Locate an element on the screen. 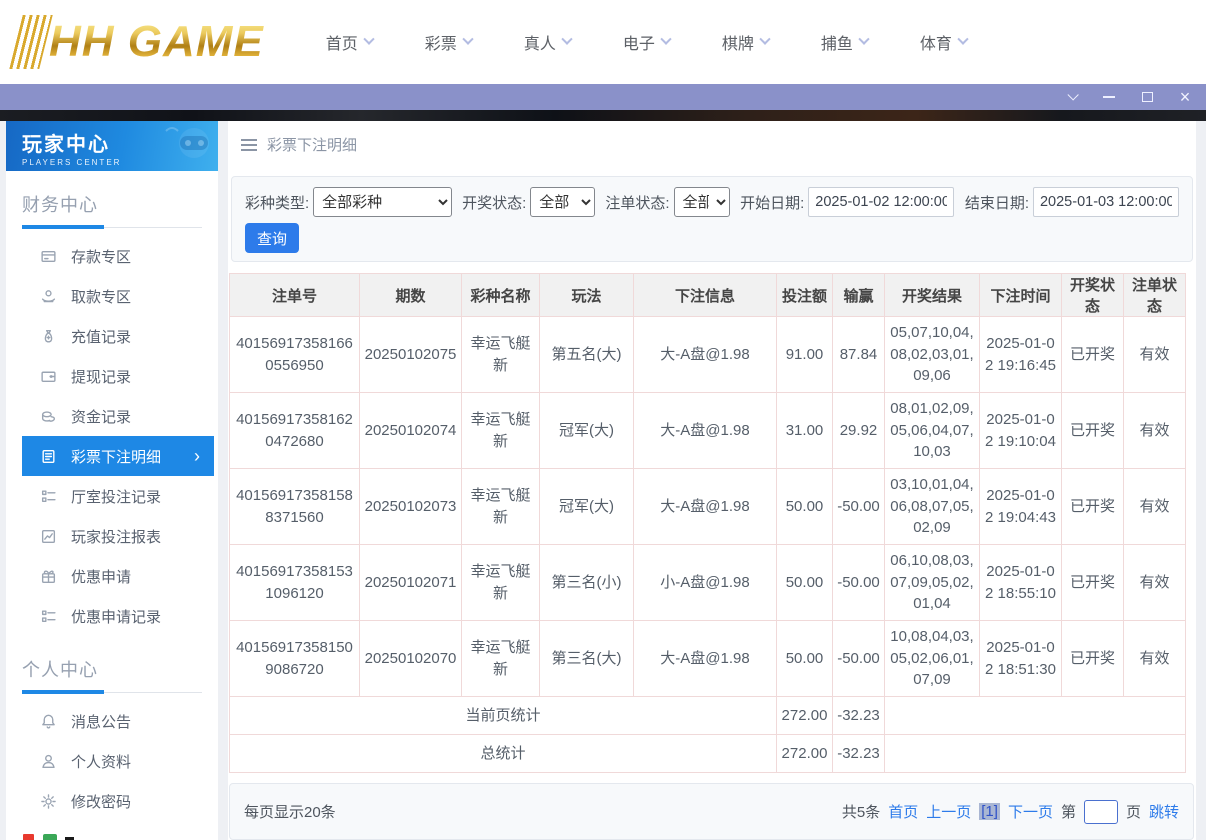  table-cell: 2025-01-02 18:55:10 is located at coordinates (1020, 582).